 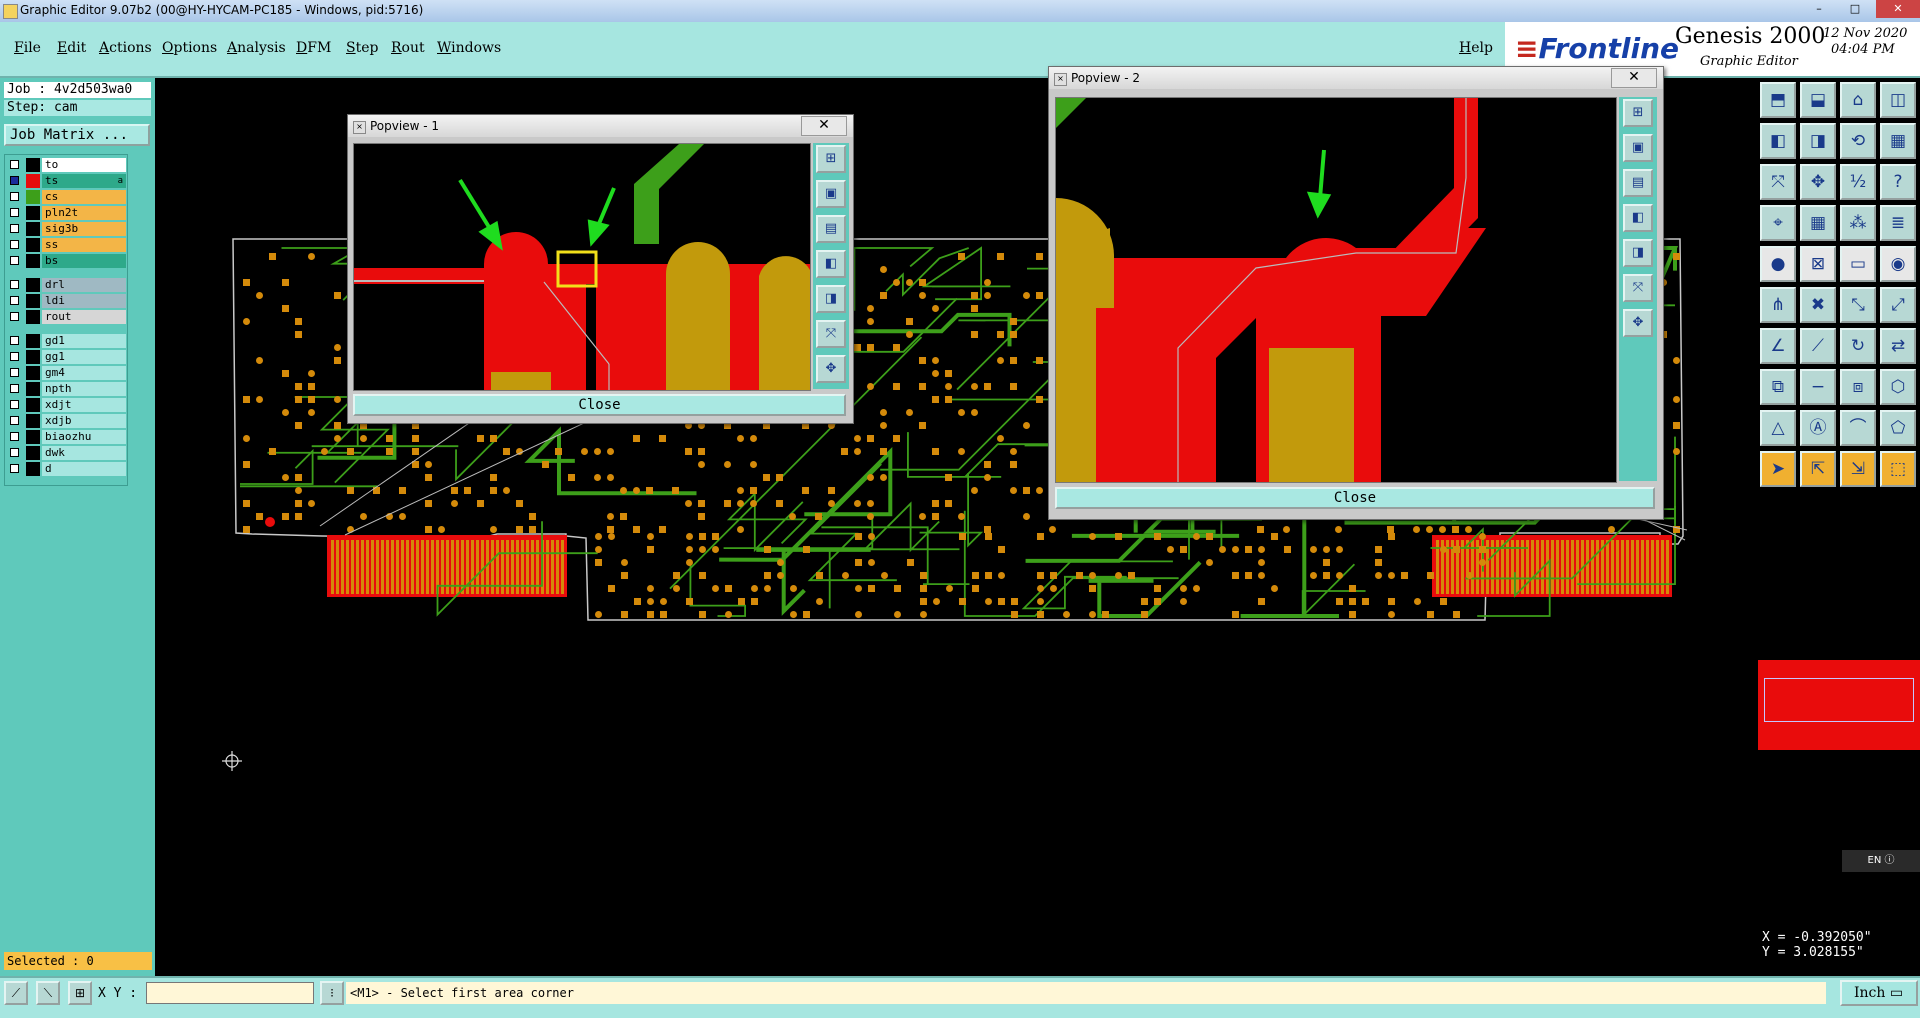 I want to click on ruler-icon: ▭, so click(x=1858, y=264).